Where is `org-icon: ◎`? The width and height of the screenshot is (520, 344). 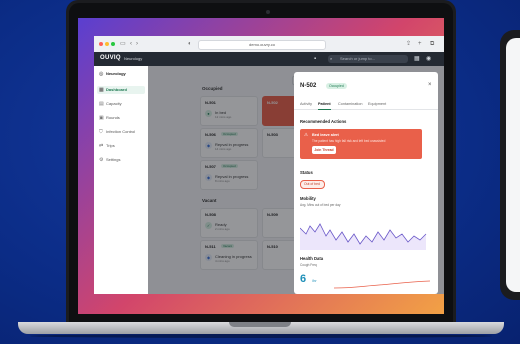
org-icon: ◎ is located at coordinates (101, 74).